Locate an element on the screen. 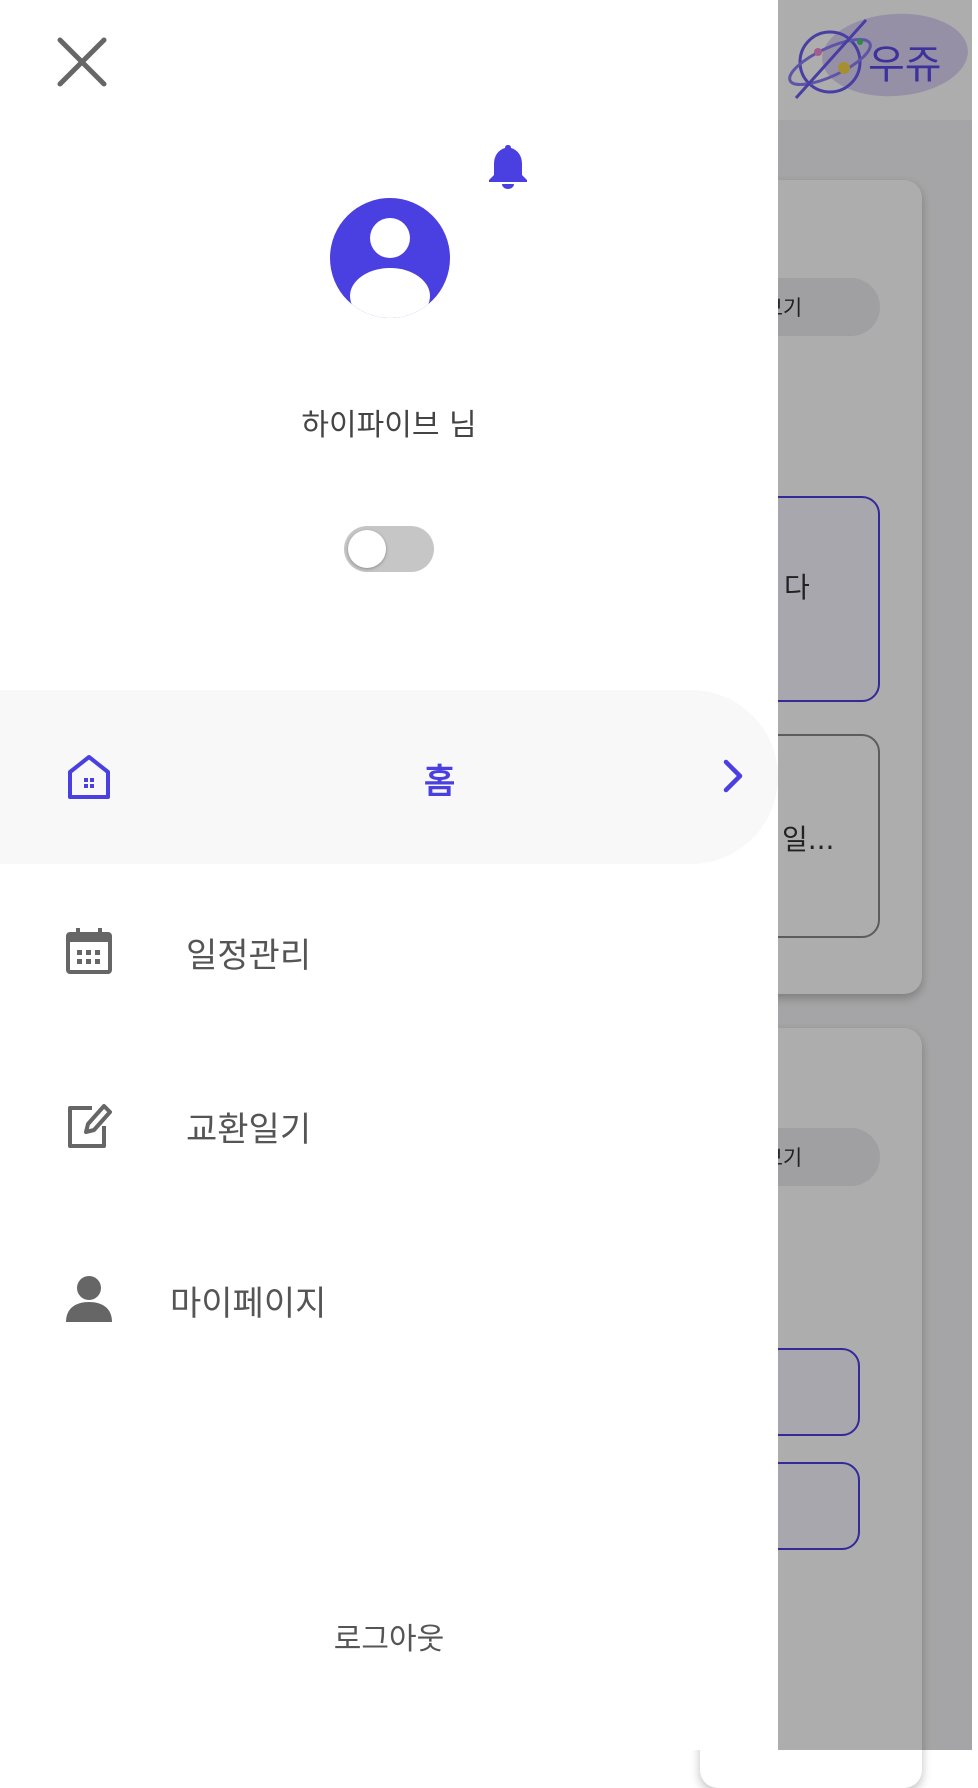 The height and width of the screenshot is (1788, 978). toggle-knob is located at coordinates (367, 549).